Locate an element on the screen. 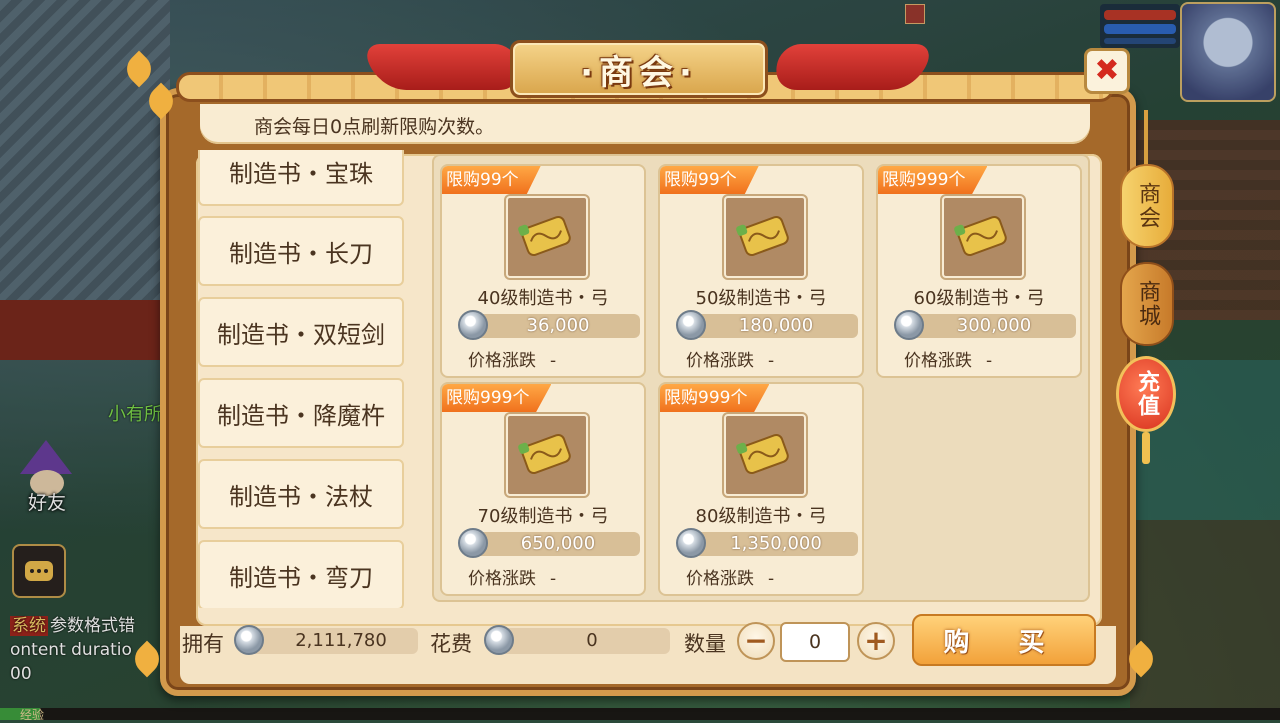 The width and height of the screenshot is (1280, 723). decrease-quantity-button: − is located at coordinates (756, 641).